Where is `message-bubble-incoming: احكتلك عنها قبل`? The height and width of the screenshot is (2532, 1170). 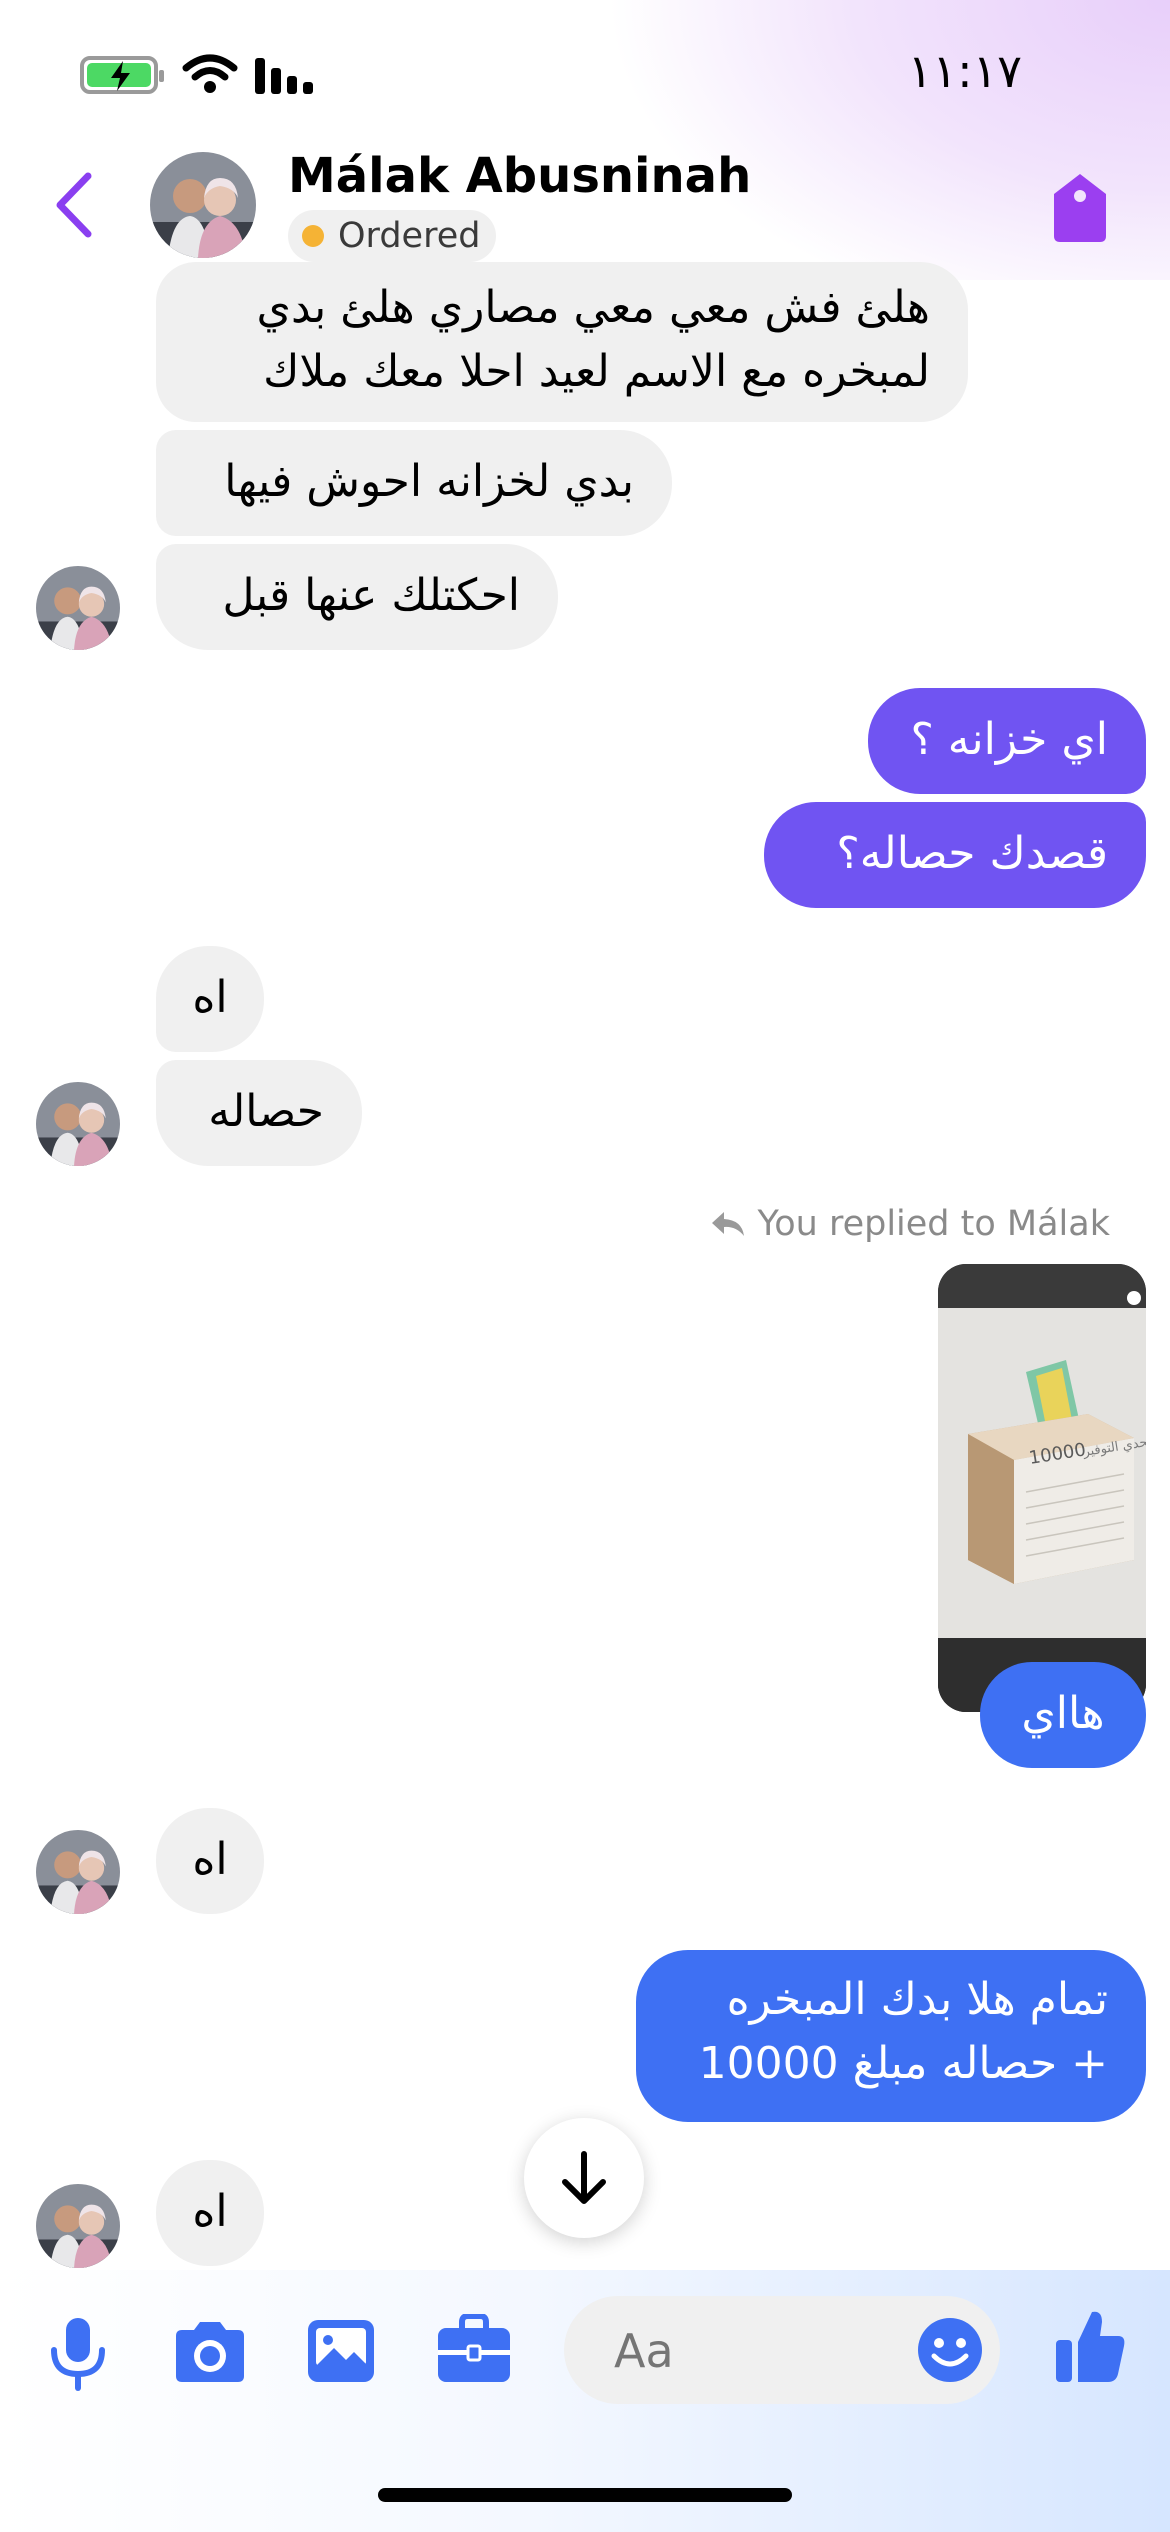 message-bubble-incoming: احكتلك عنها قبل is located at coordinates (357, 597).